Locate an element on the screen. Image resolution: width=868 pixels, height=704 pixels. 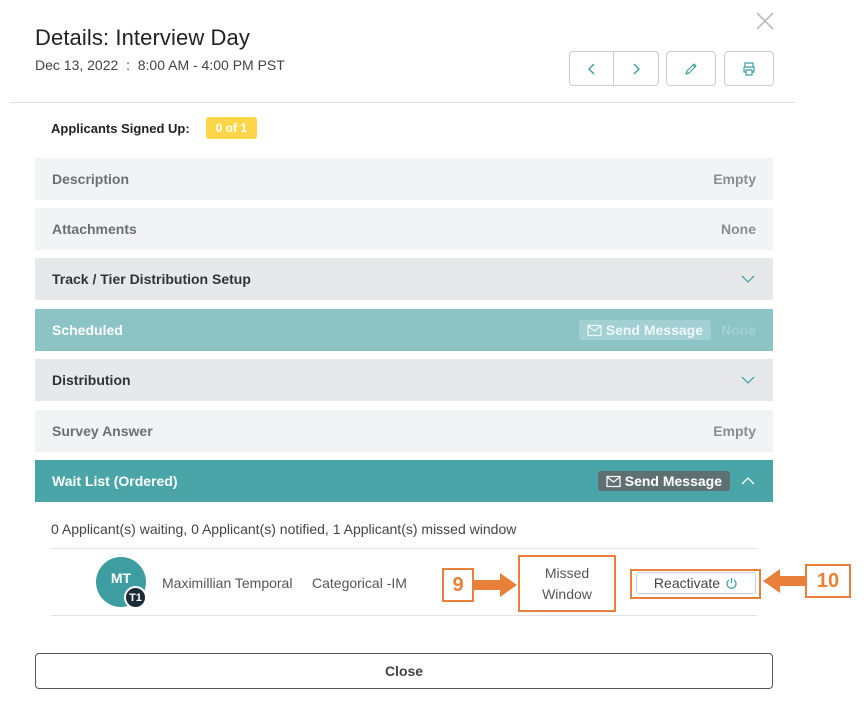
wait-list-label: Wait List (Ordered) is located at coordinates (115, 481).